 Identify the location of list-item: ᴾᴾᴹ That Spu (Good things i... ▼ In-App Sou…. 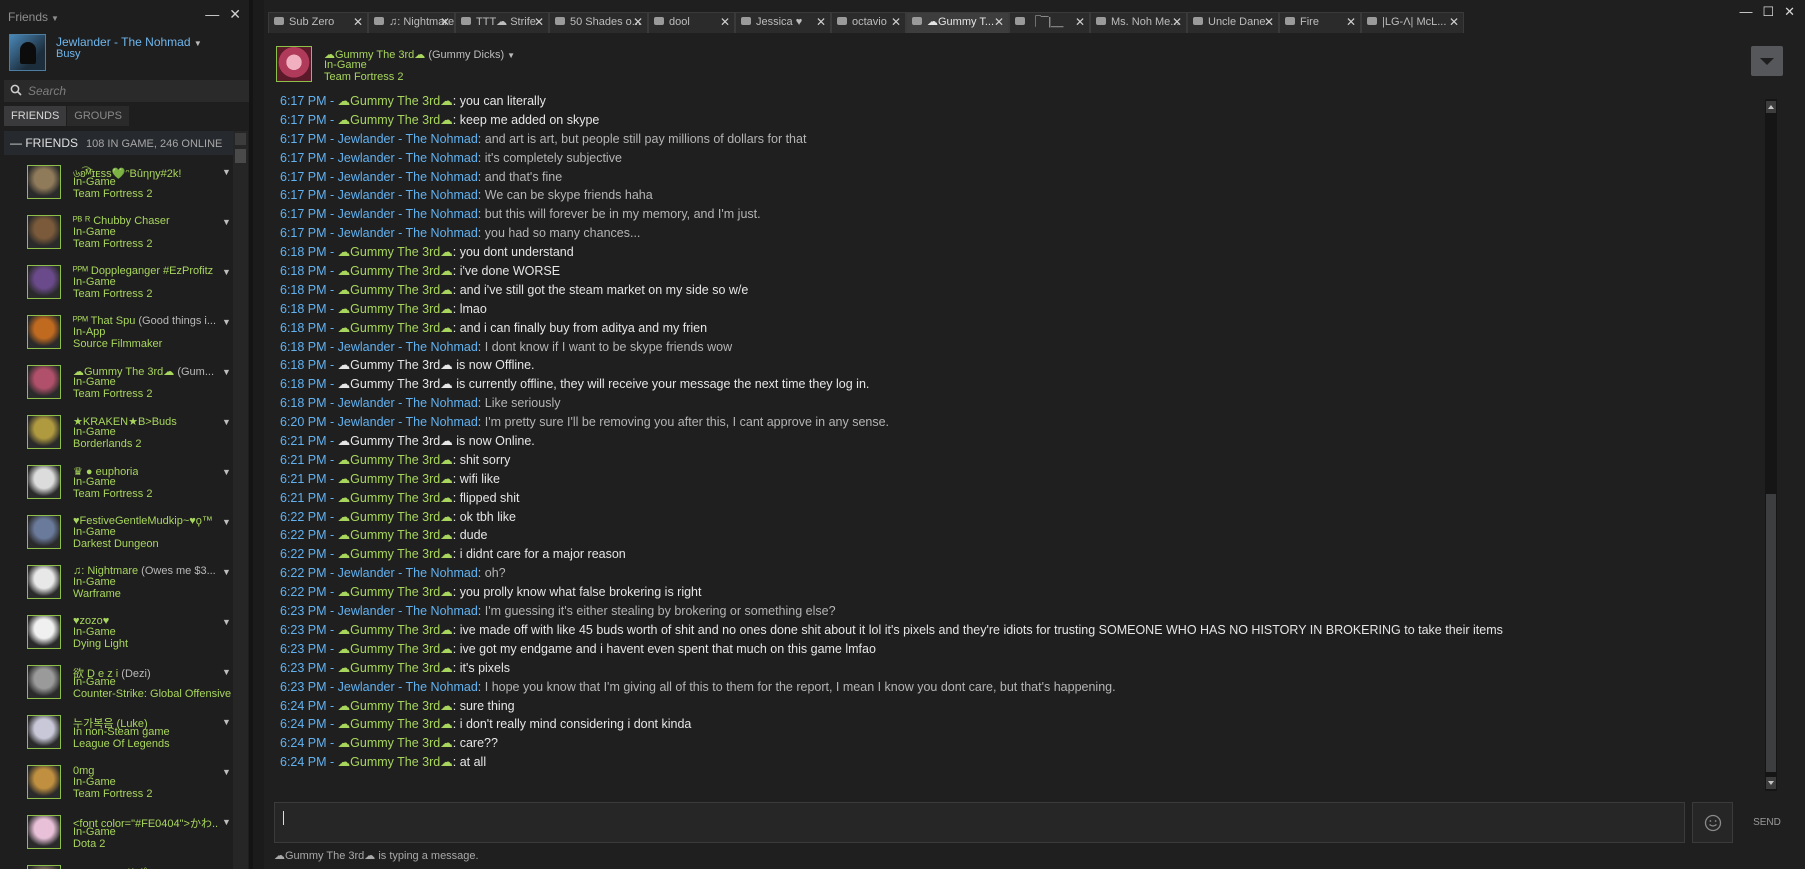
(118, 330).